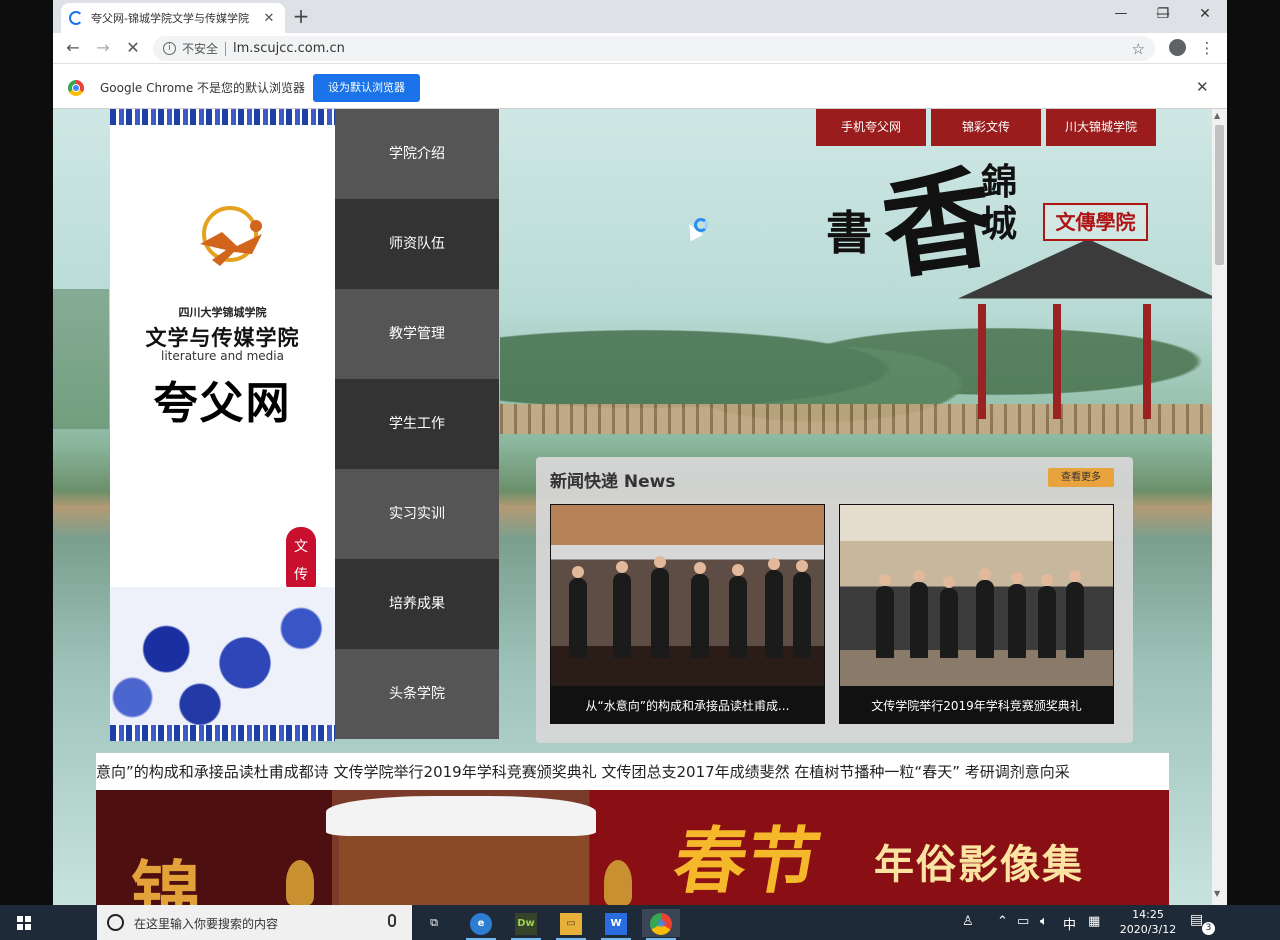 This screenshot has width=1280, height=940. I want to click on address-bar: i 不安全 lm.scujcc.com.cn ☆, so click(654, 48).